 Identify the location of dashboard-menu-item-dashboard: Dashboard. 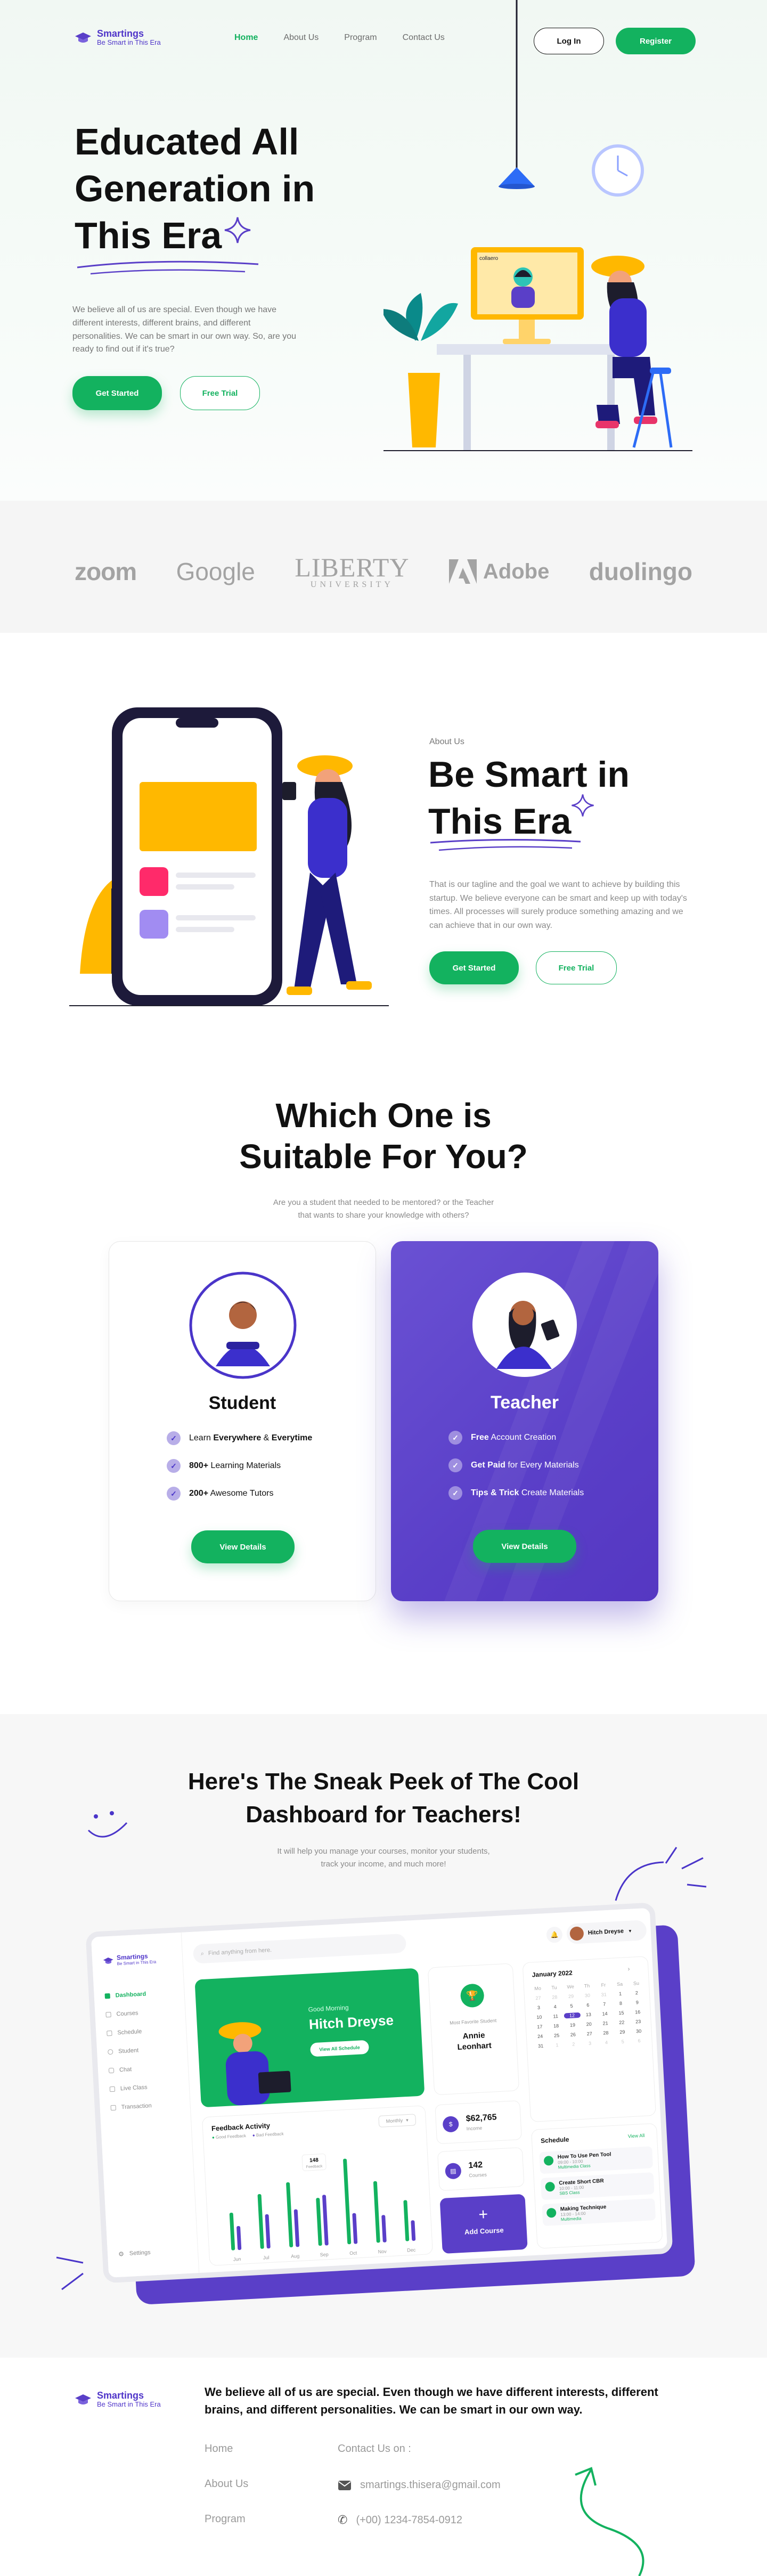
(125, 1995).